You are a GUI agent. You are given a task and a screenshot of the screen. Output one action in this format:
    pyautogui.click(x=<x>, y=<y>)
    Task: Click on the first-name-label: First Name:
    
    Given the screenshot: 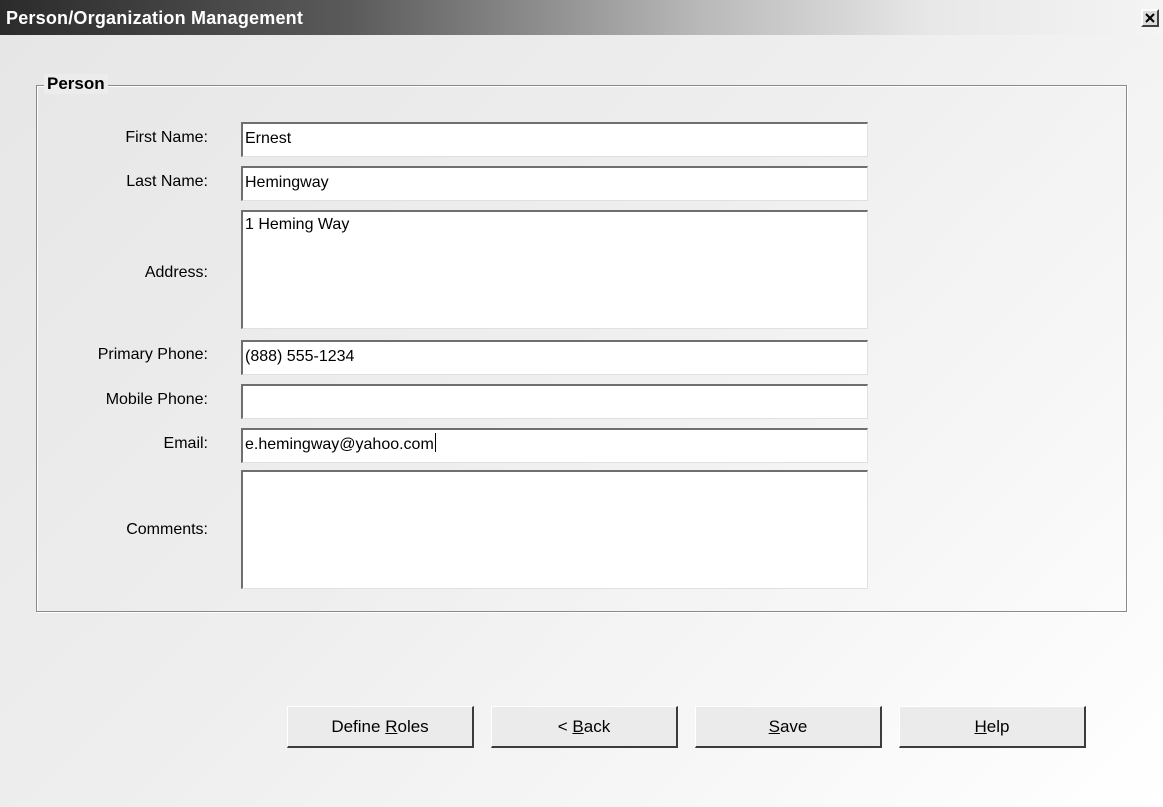 What is the action you would take?
    pyautogui.click(x=166, y=137)
    